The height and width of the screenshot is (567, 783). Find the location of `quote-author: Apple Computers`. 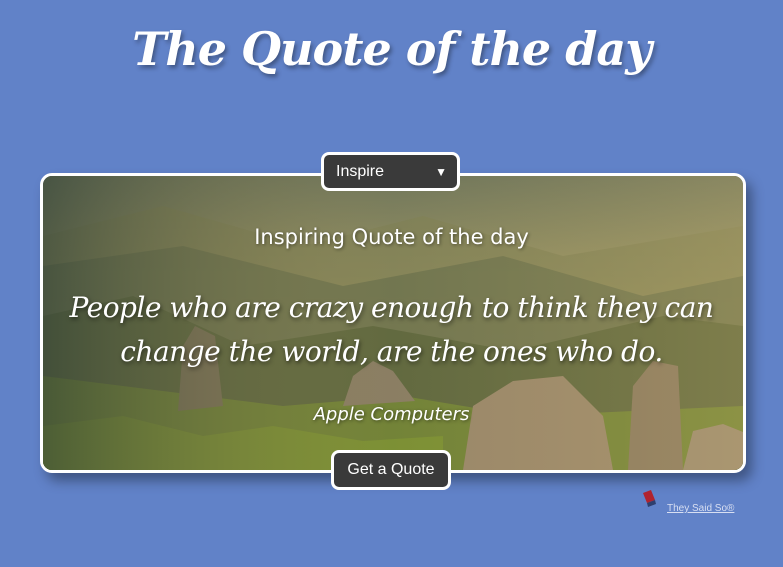

quote-author: Apple Computers is located at coordinates (391, 414).